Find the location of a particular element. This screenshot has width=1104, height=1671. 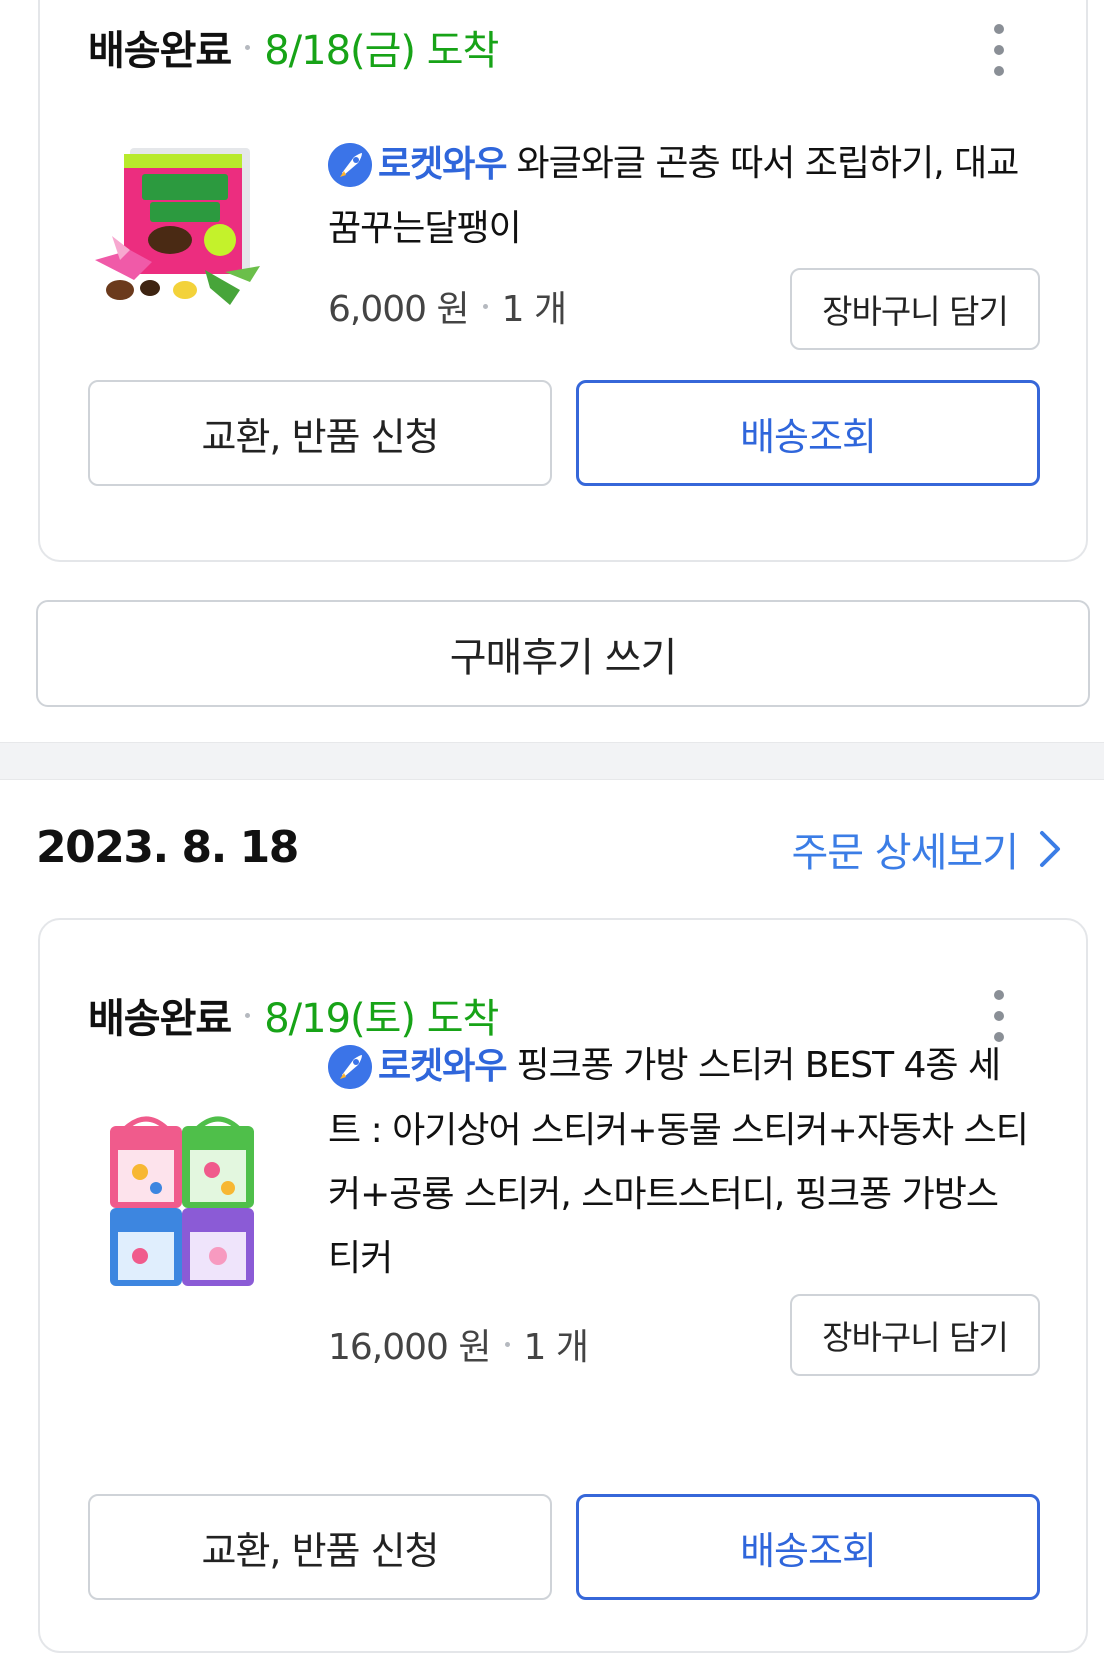

product-price: 6,000 원 is located at coordinates (399, 309).